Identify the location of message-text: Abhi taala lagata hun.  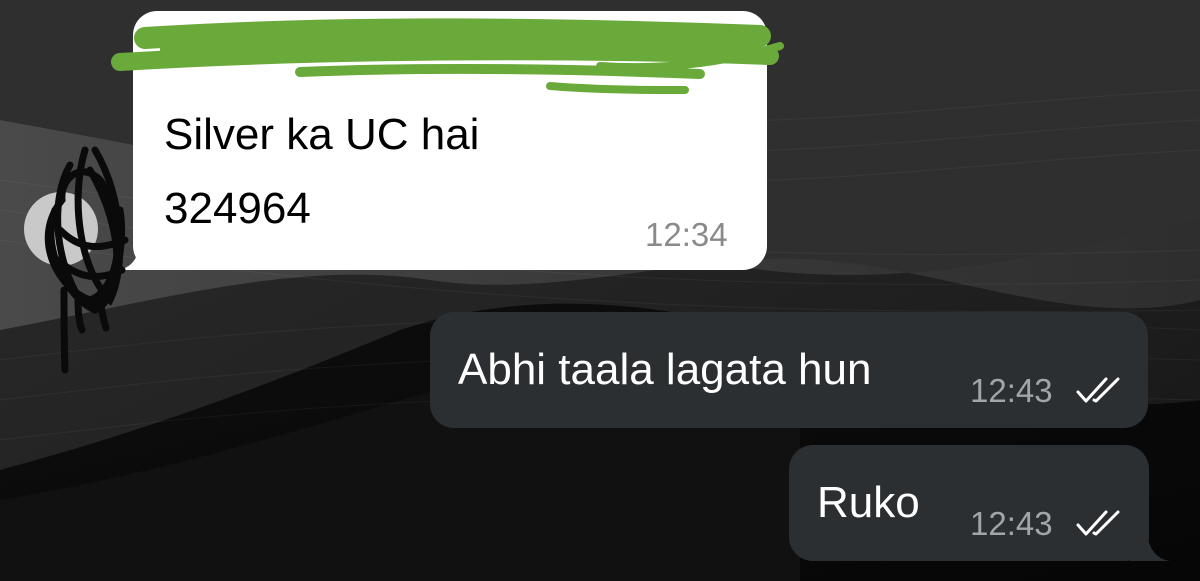
(665, 369).